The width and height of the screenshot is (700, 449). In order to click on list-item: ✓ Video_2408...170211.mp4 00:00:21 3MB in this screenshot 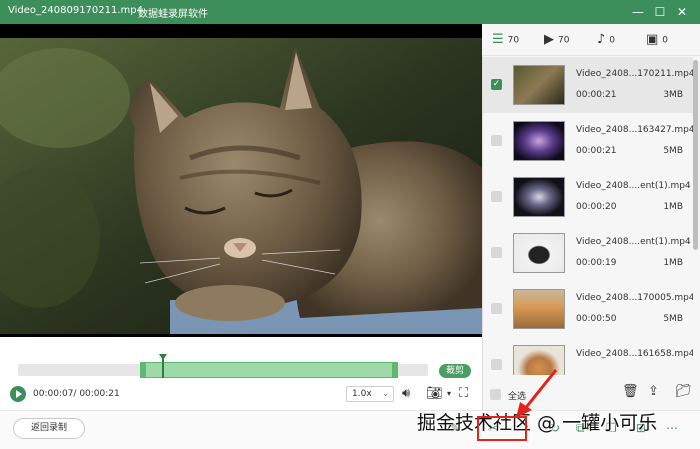, I will do `click(588, 85)`.